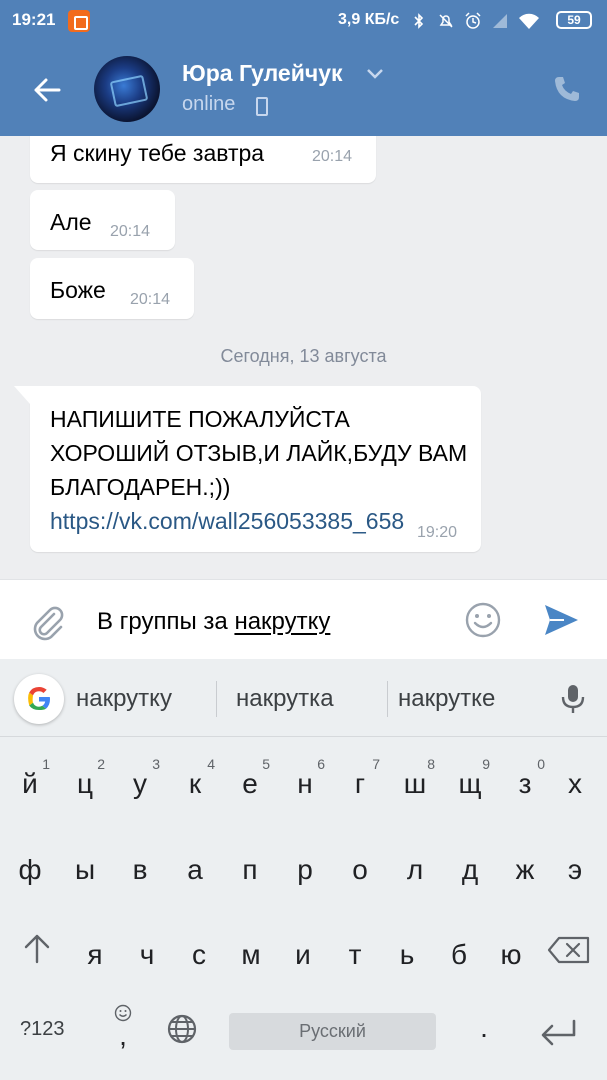  Describe the element at coordinates (95, 953) in the screenshot. I see `key: я` at that location.